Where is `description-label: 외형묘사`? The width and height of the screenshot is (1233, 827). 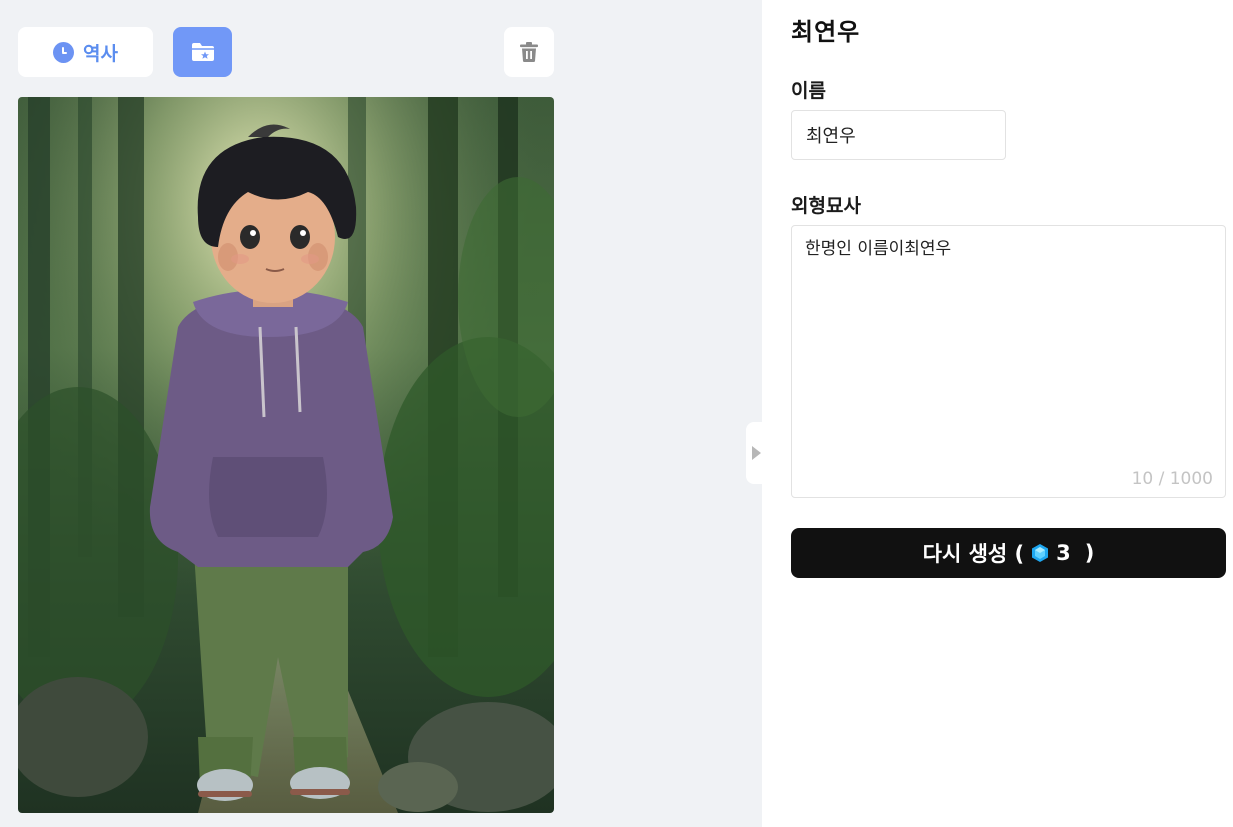 description-label: 외형묘사 is located at coordinates (826, 206).